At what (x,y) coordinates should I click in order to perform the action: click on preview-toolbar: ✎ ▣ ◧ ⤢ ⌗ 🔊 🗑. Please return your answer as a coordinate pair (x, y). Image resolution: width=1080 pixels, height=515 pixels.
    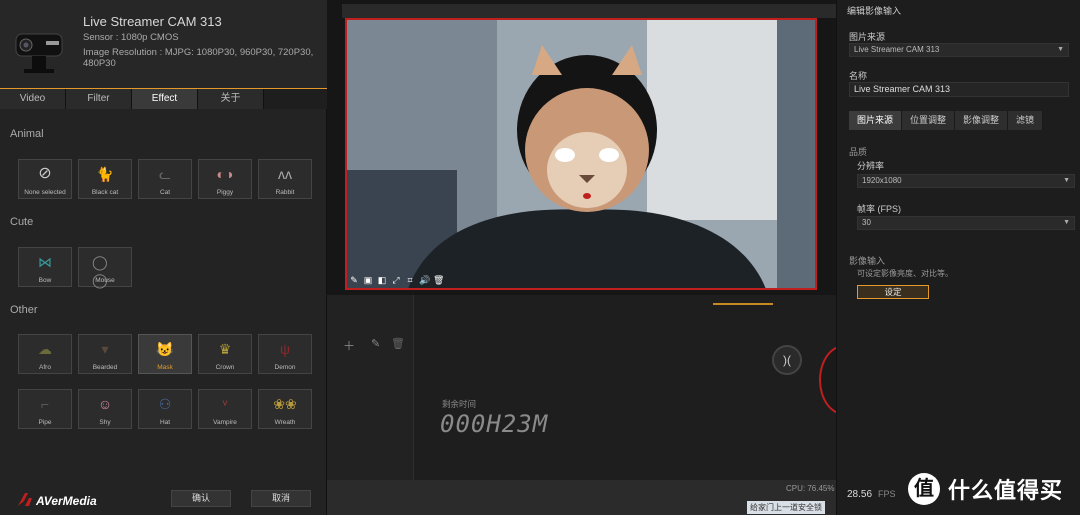
    Looking at the image, I should click on (396, 280).